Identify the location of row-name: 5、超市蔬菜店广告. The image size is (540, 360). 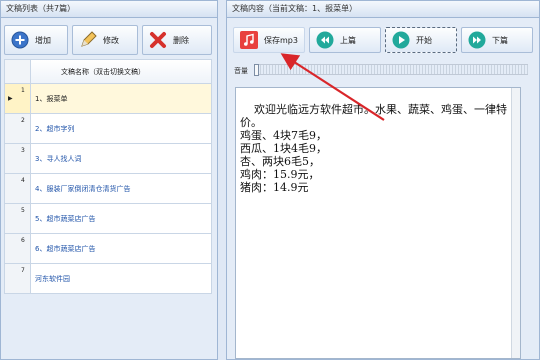
(121, 218).